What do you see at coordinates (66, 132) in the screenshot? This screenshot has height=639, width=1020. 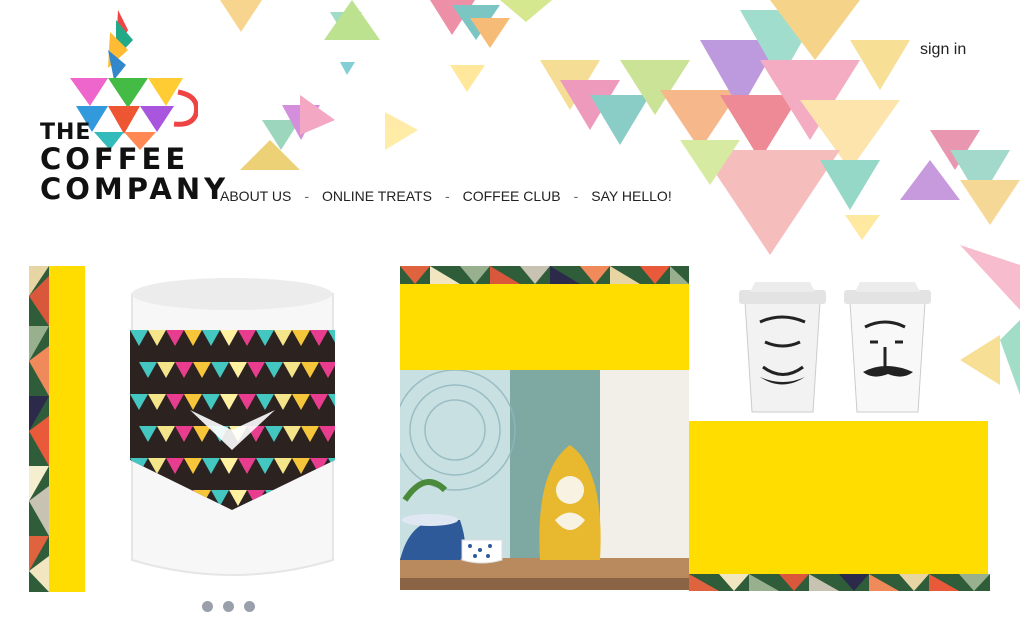 I see `brand-line-1: THE` at bounding box center [66, 132].